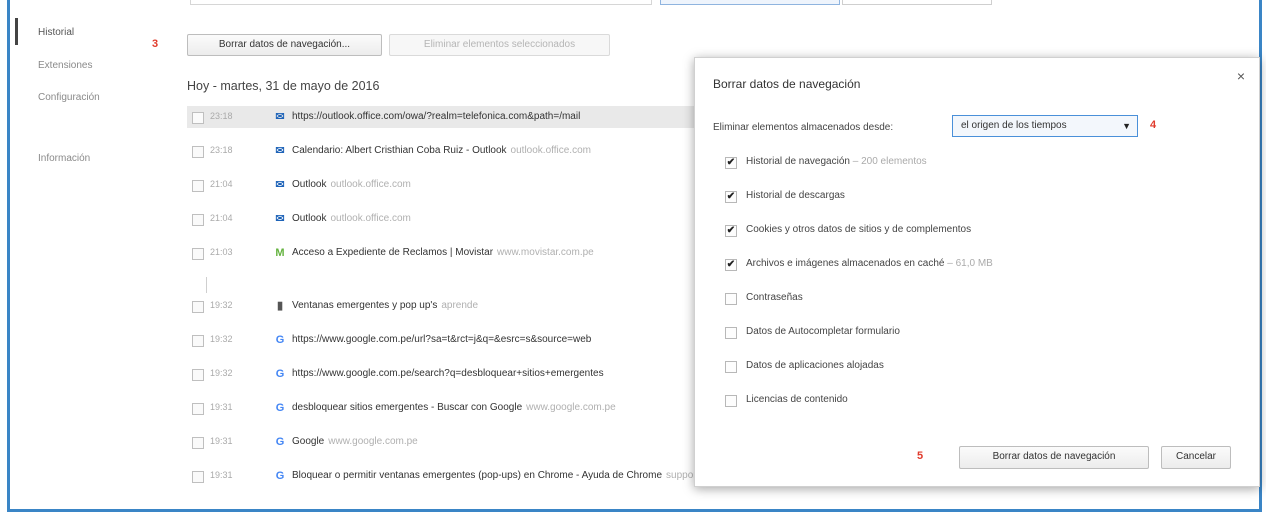  What do you see at coordinates (308, 441) in the screenshot?
I see `row-title: Google` at bounding box center [308, 441].